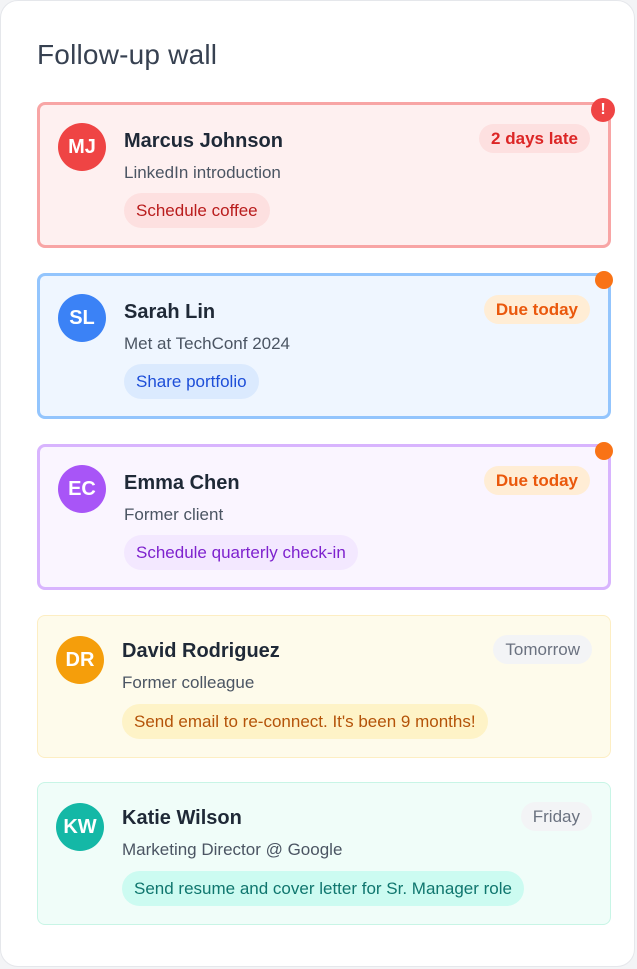 This screenshot has width=637, height=969. What do you see at coordinates (232, 849) in the screenshot?
I see `contact-context: Marketing Director @ Google` at bounding box center [232, 849].